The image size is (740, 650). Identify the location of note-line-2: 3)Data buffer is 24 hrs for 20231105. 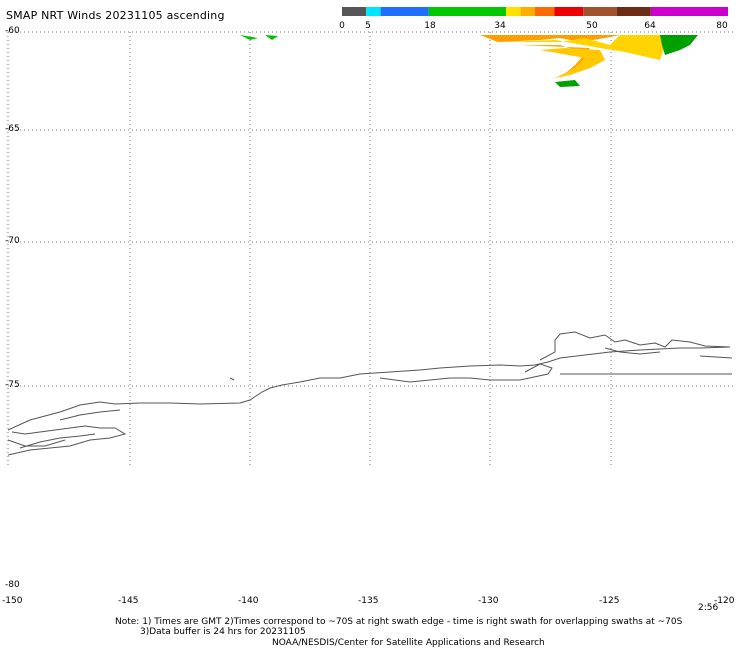
(223, 632).